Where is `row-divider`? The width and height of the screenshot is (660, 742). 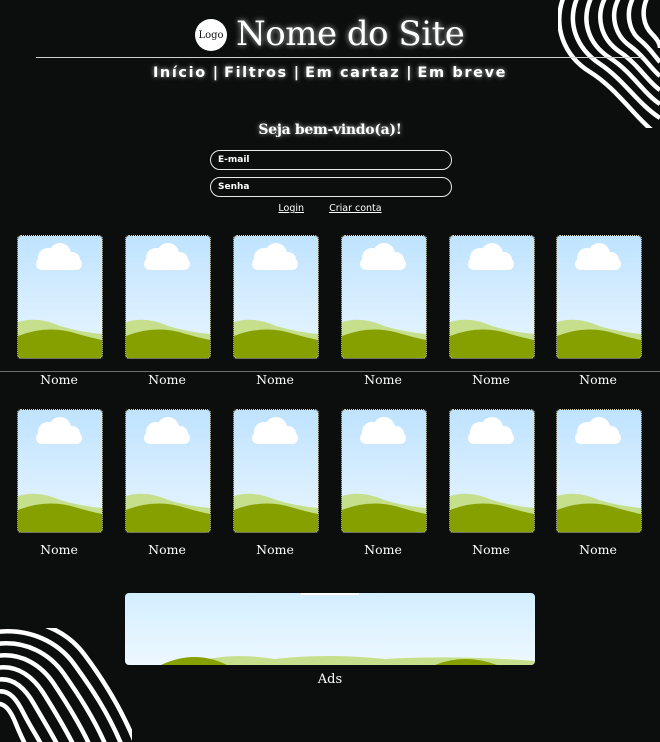 row-divider is located at coordinates (330, 371).